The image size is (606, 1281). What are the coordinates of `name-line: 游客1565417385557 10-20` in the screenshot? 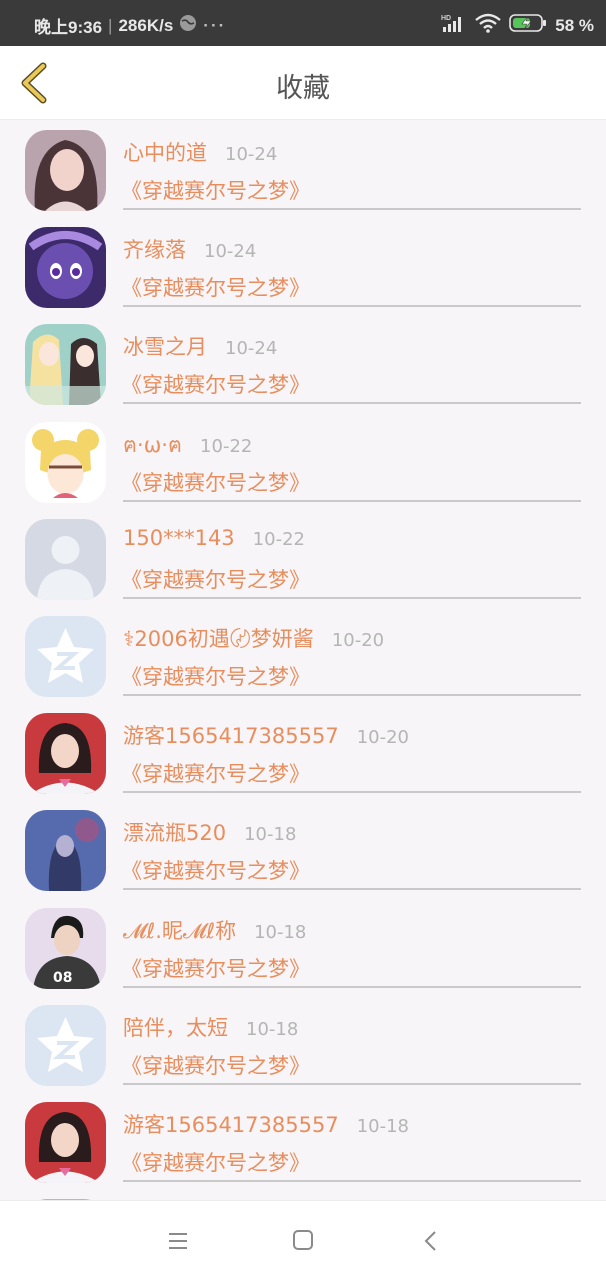 It's located at (266, 735).